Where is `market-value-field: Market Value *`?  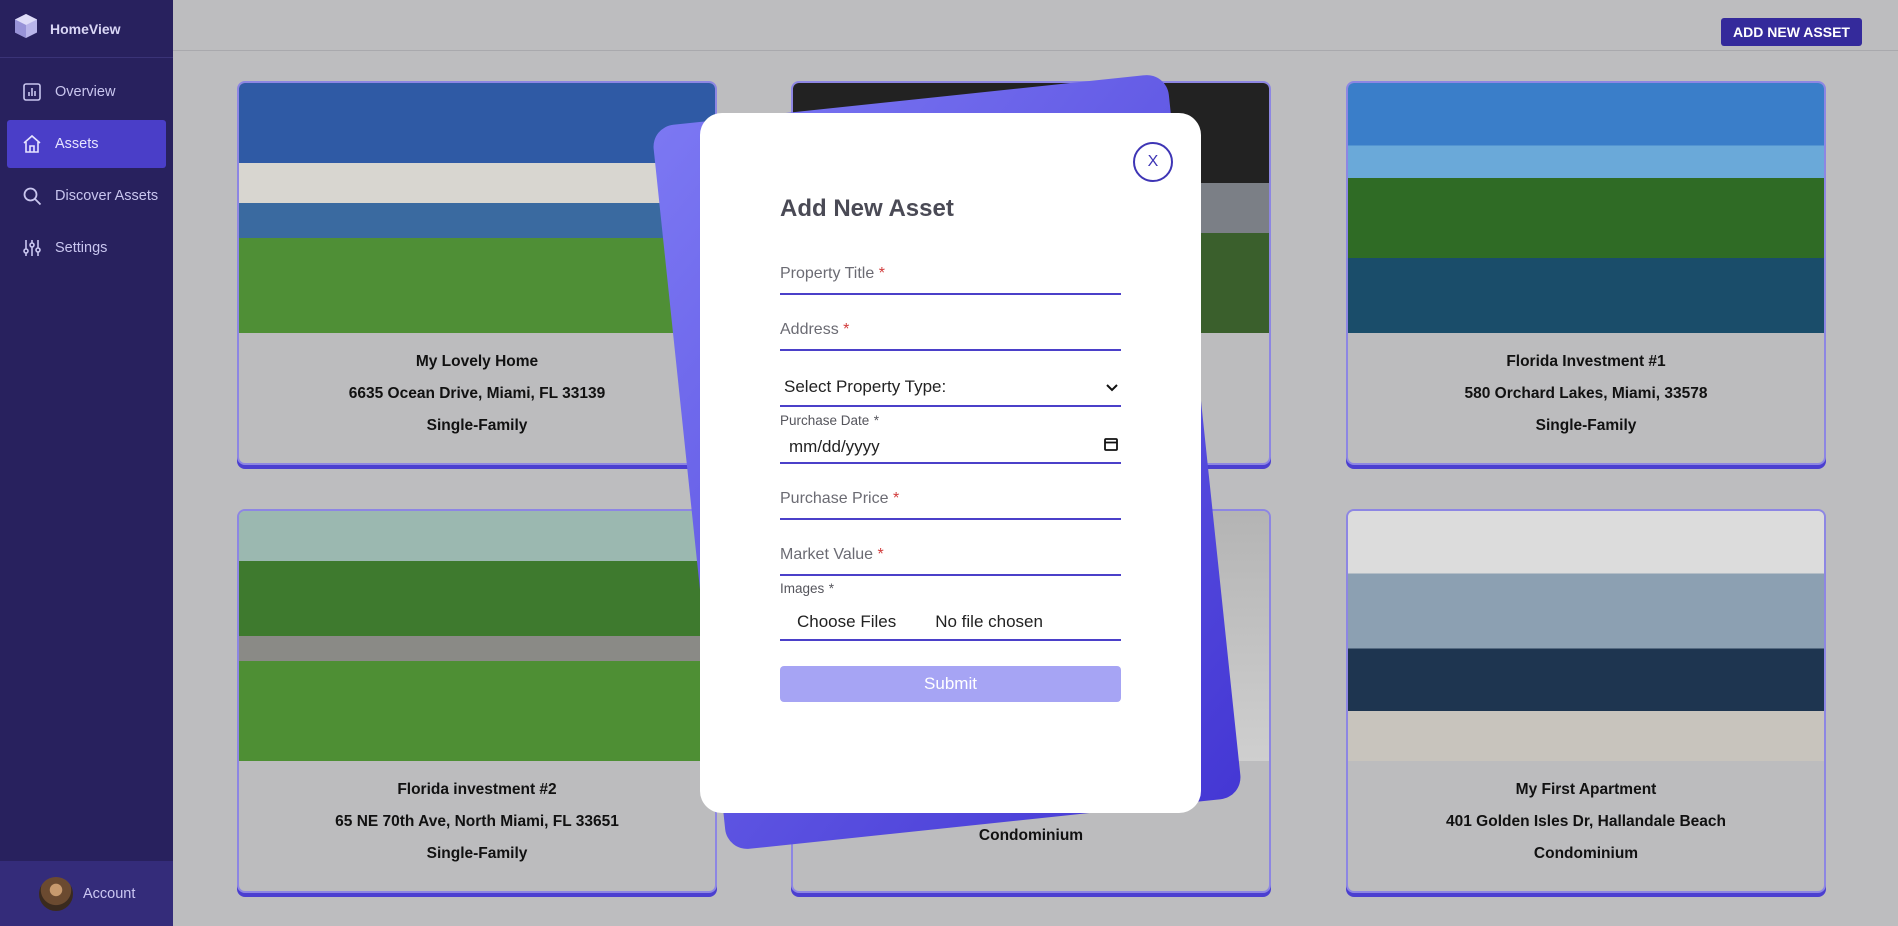
market-value-field: Market Value * is located at coordinates (950, 561).